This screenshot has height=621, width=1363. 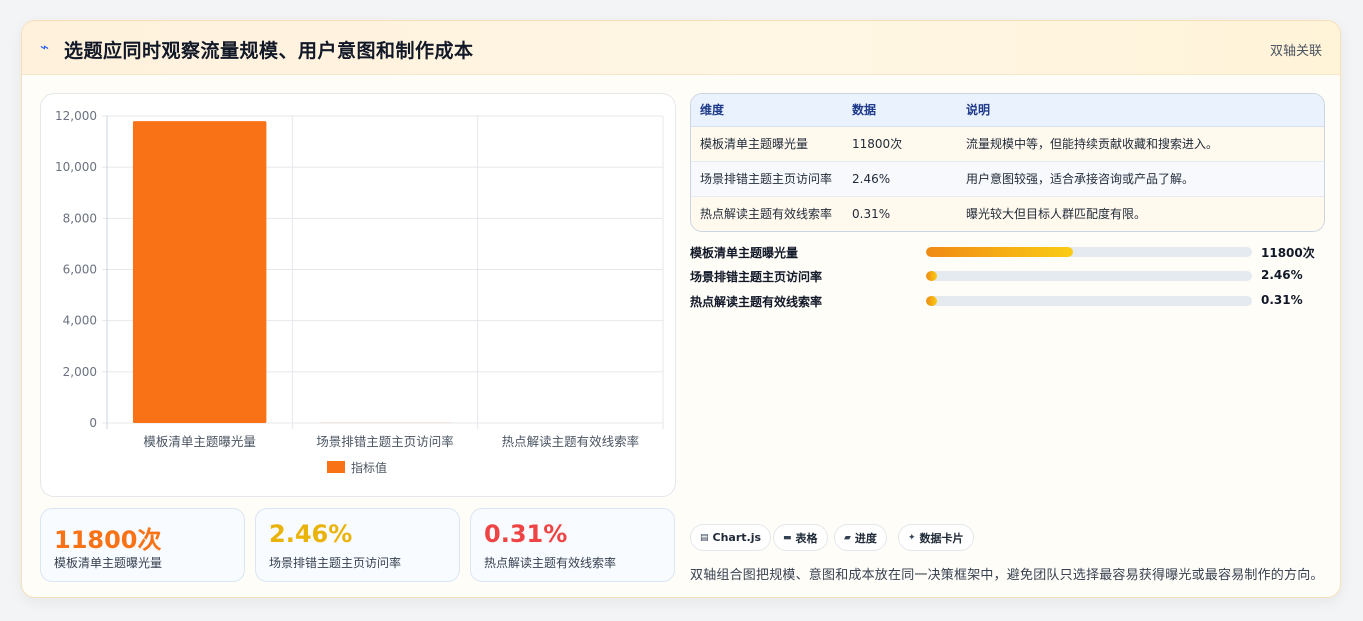 What do you see at coordinates (1140, 110) in the screenshot?
I see `table-header: 说明` at bounding box center [1140, 110].